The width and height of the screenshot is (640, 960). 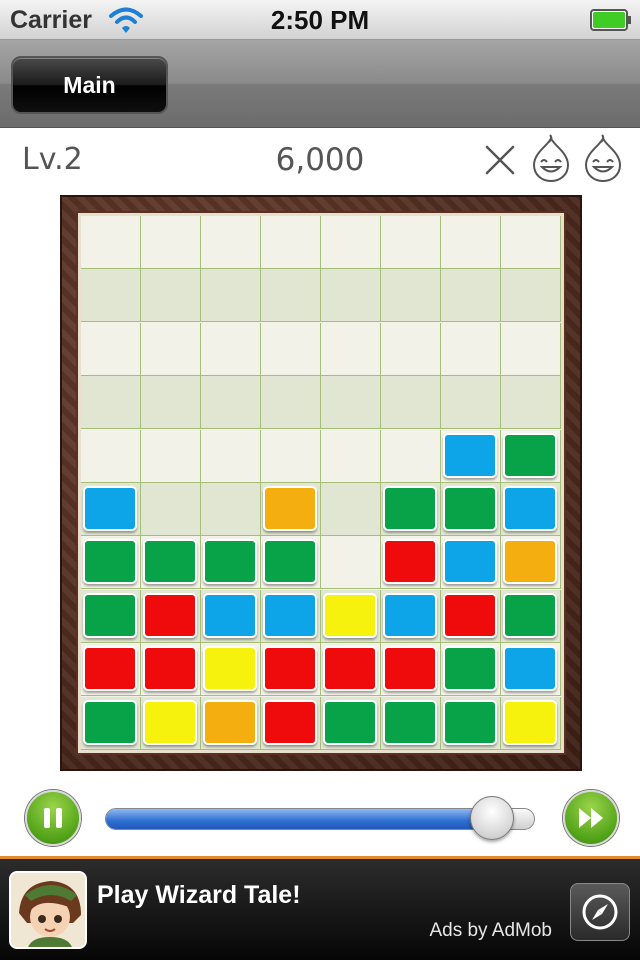 I want to click on fast-forward-button, so click(x=591, y=818).